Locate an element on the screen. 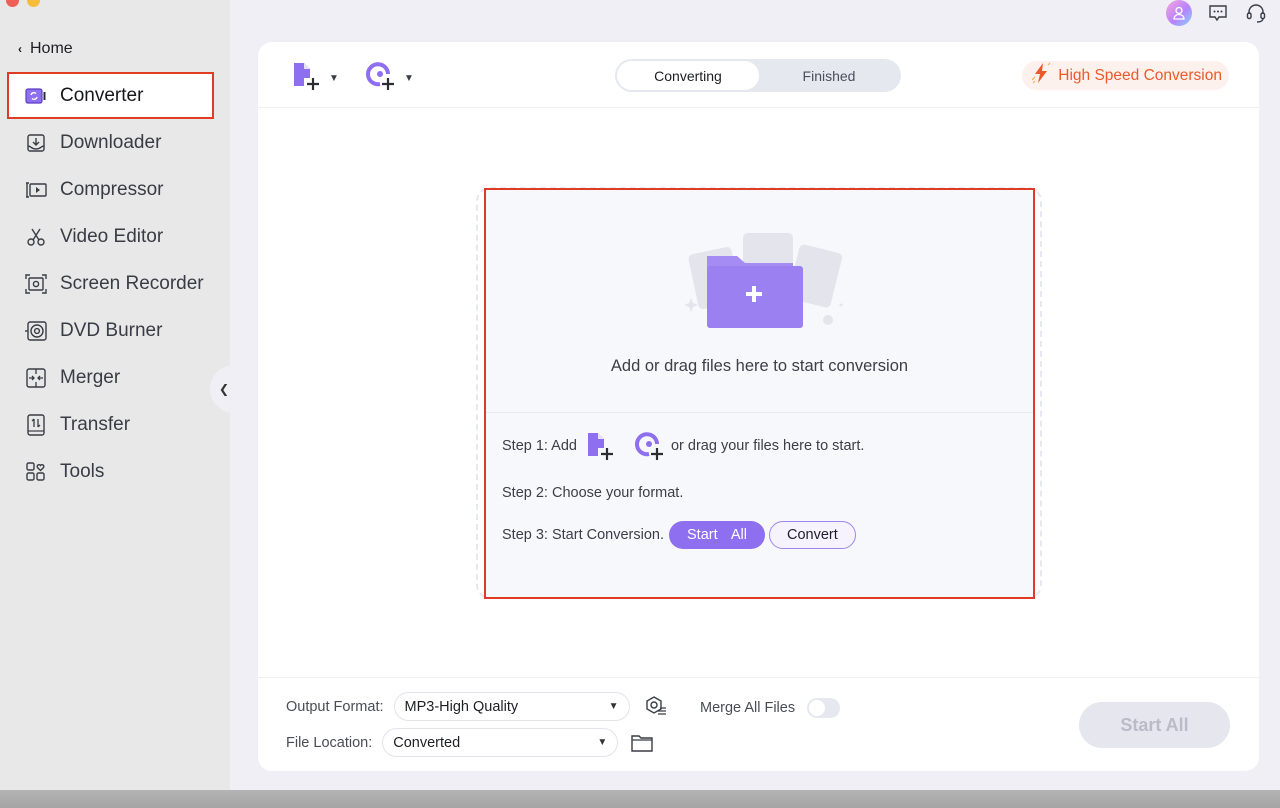  minimize-window-button is located at coordinates (33, 3).